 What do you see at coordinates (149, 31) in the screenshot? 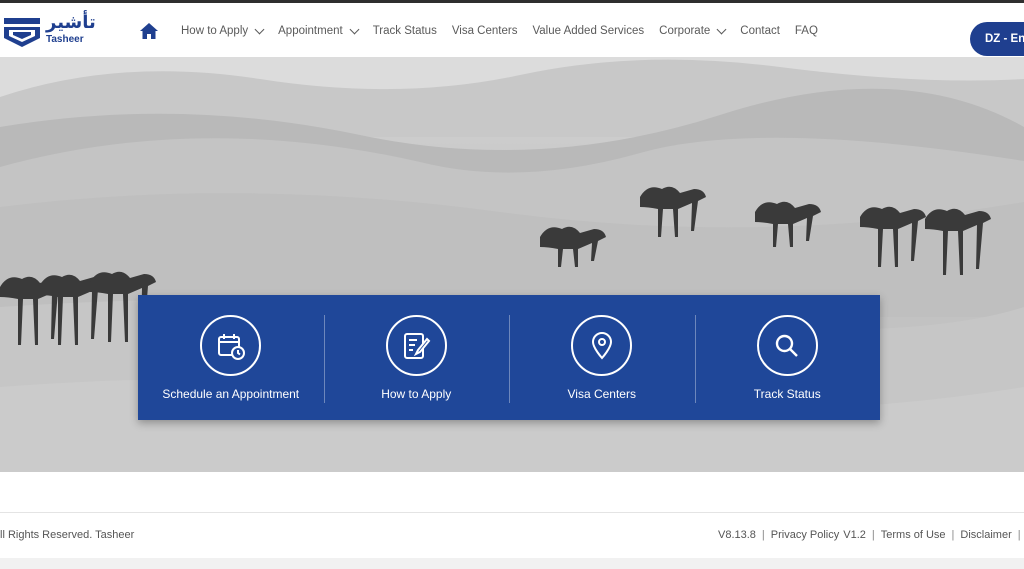
I see `home-icon` at bounding box center [149, 31].